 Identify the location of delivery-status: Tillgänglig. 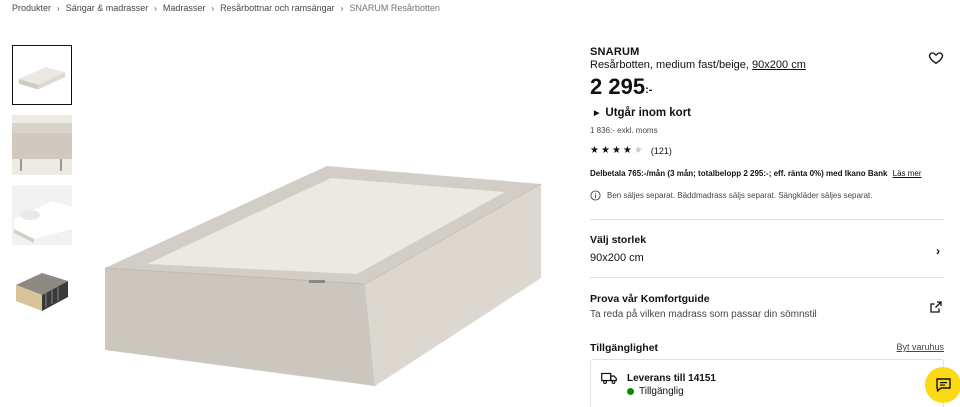
(655, 391).